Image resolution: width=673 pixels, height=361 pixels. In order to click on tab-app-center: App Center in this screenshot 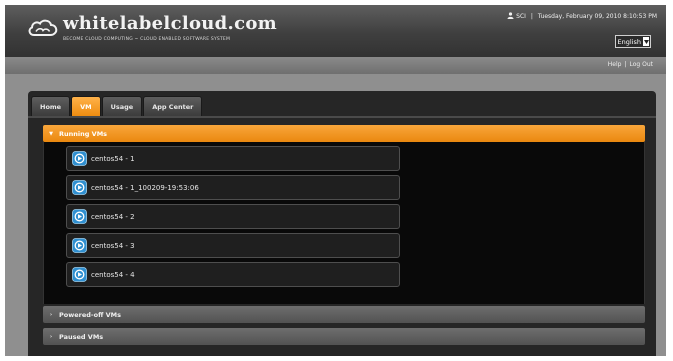, I will do `click(173, 106)`.